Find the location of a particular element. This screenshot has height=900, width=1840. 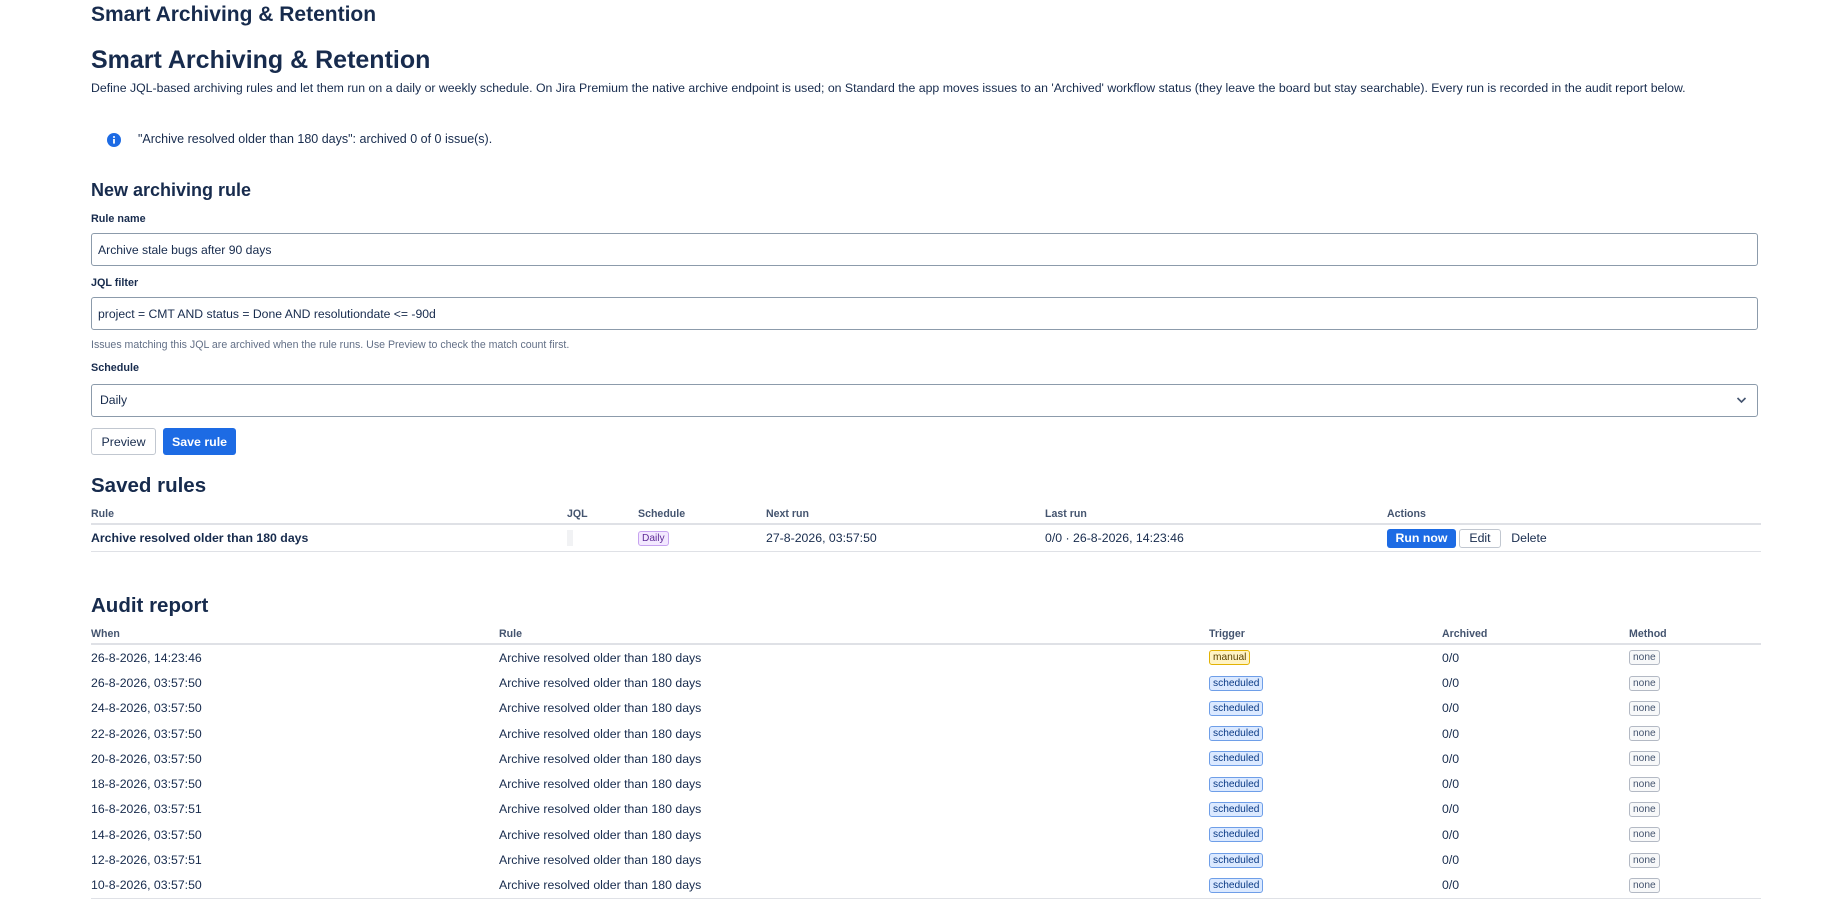

when-cell: 14-8-2026, 03:57:50 is located at coordinates (146, 834).